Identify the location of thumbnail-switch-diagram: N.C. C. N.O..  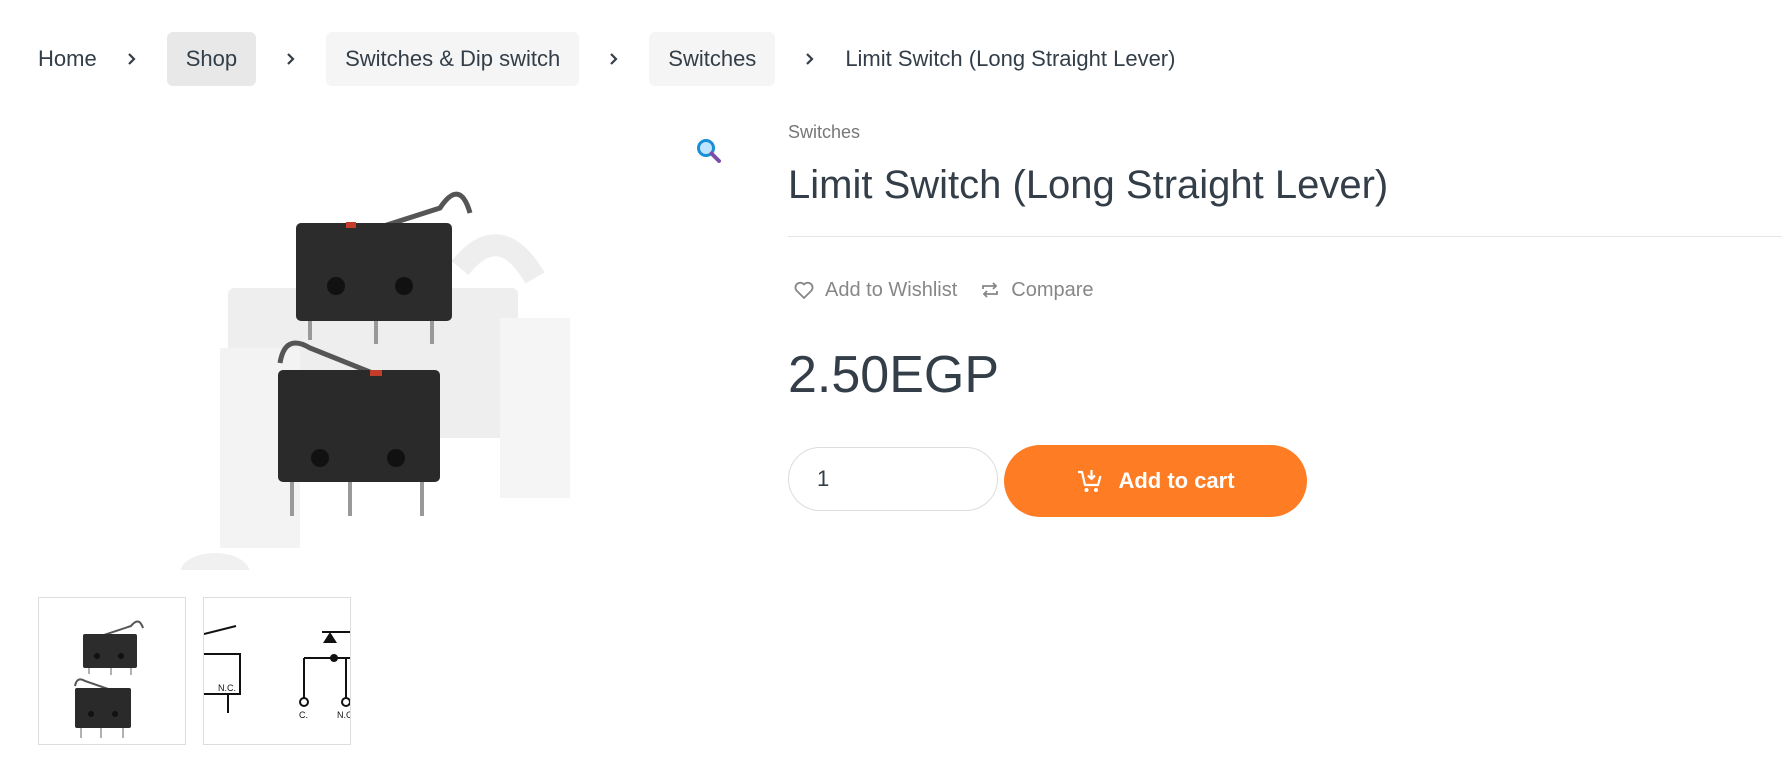
(277, 671).